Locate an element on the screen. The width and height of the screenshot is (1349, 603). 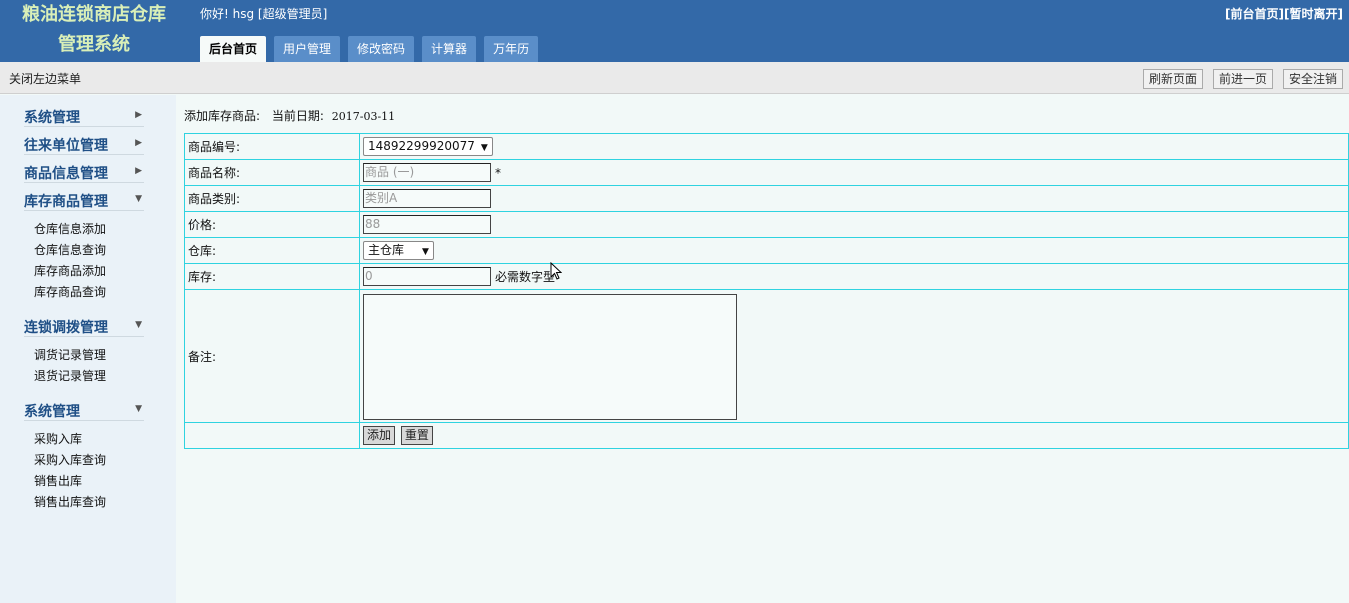
warehouse-select: 主仓库 ▼ is located at coordinates (398, 250).